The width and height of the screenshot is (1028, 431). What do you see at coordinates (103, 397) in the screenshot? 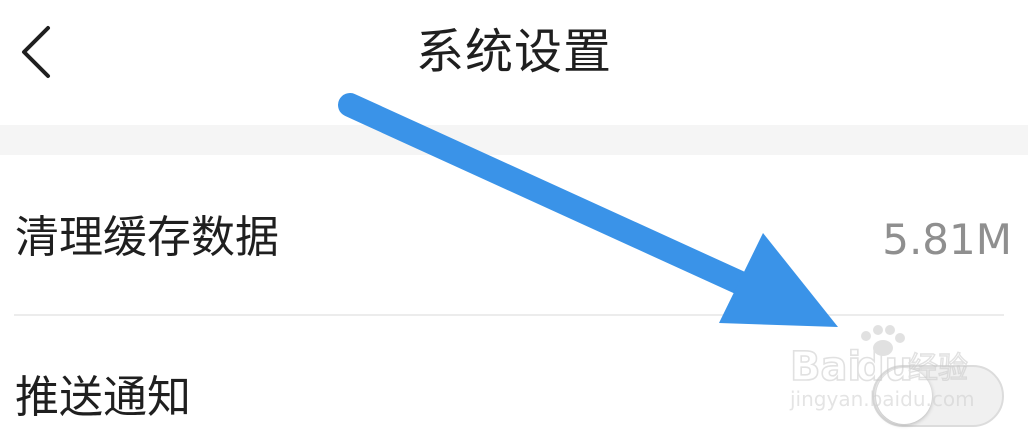
I see `push-notification-label: 推送通知` at bounding box center [103, 397].